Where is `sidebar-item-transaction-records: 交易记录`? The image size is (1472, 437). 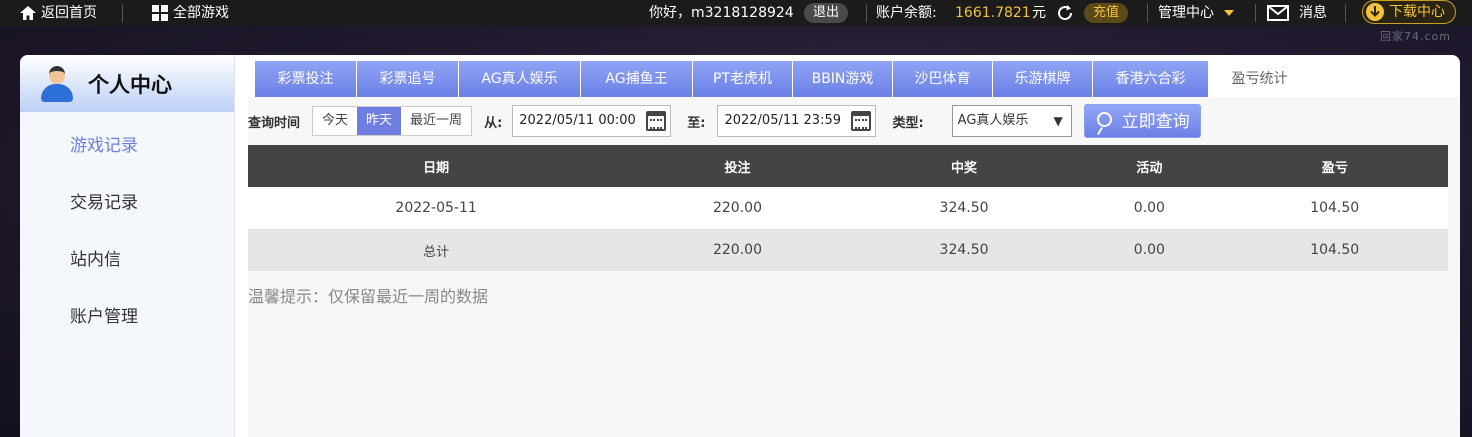 sidebar-item-transaction-records: 交易记录 is located at coordinates (104, 200).